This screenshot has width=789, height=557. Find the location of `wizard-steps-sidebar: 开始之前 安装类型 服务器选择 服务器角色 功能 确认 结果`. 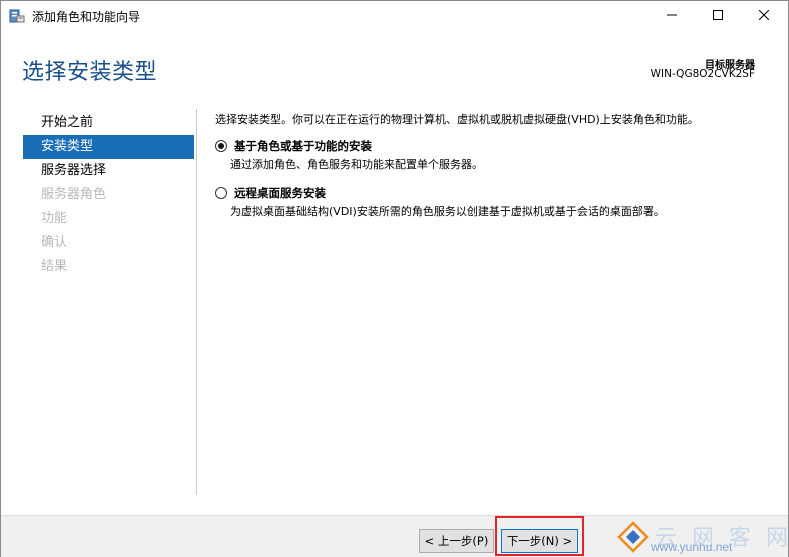

wizard-steps-sidebar: 开始之前 安装类型 服务器选择 服务器角色 功能 确认 结果 is located at coordinates (108, 195).